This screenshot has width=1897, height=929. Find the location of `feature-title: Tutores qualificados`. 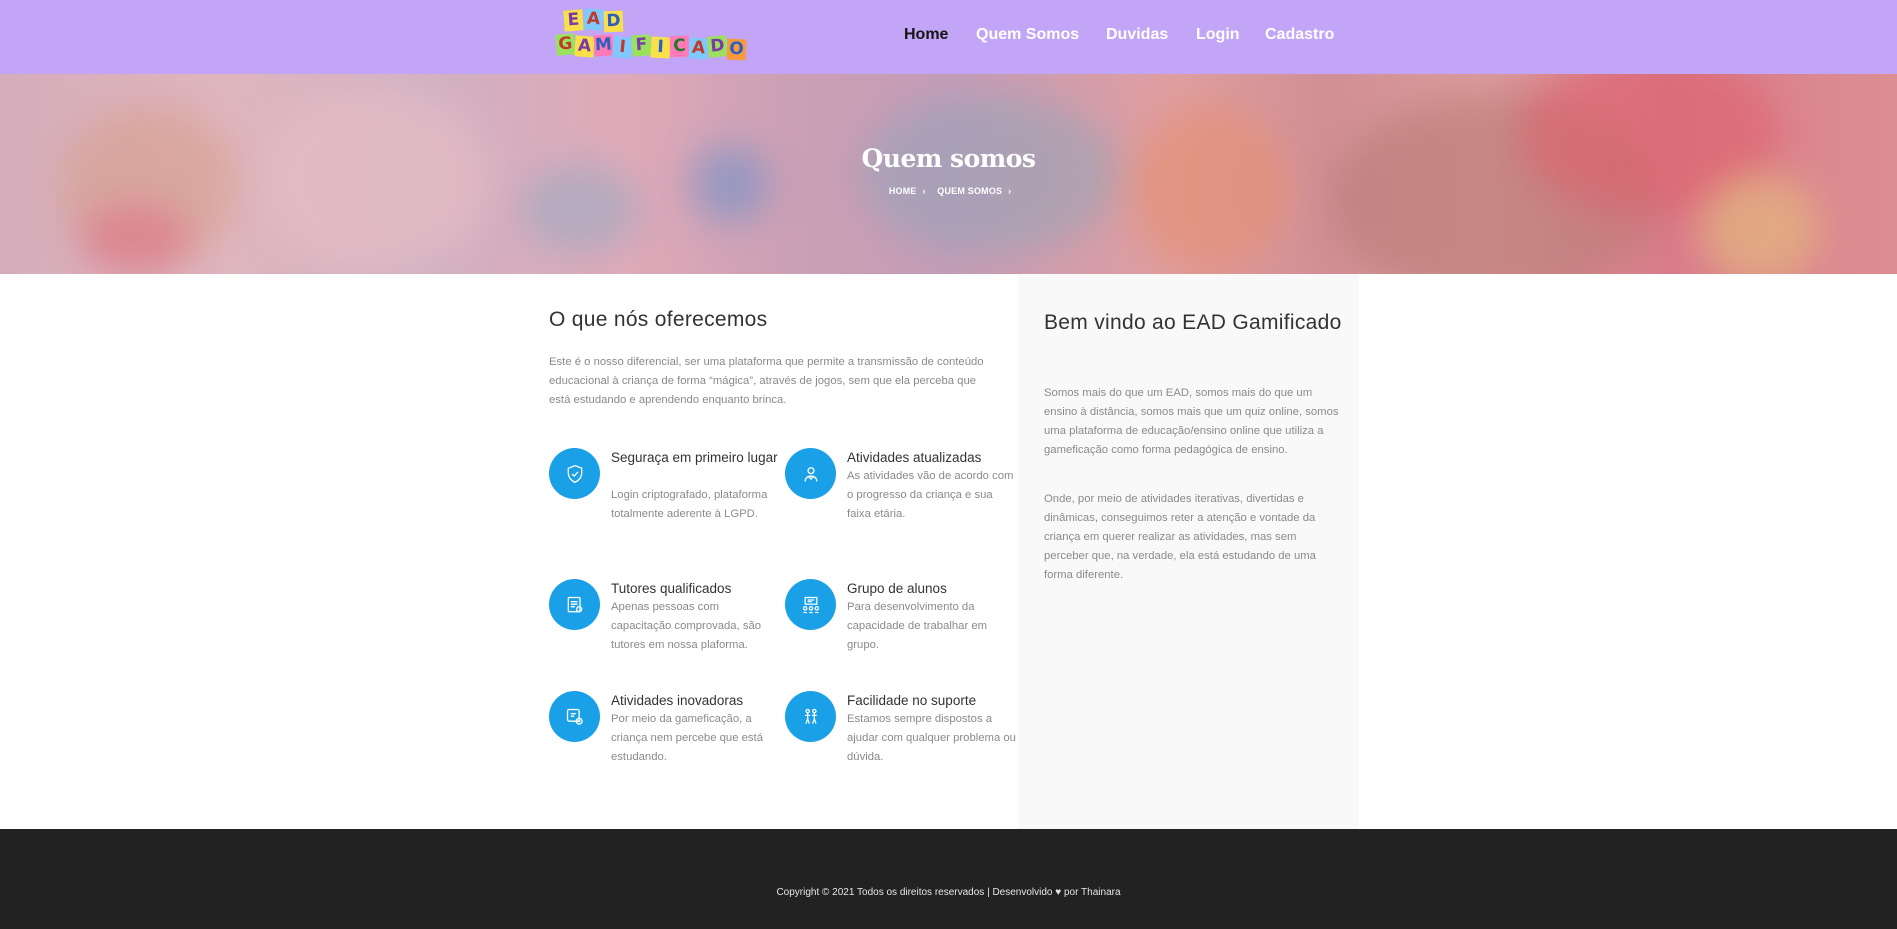

feature-title: Tutores qualificados is located at coordinates (671, 588).